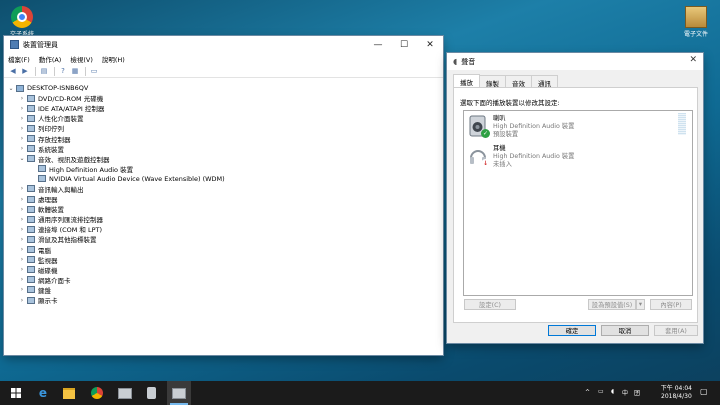 Image resolution: width=720 pixels, height=405 pixels. What do you see at coordinates (223, 250) in the screenshot?
I see `tree-category: › 電腦` at bounding box center [223, 250].